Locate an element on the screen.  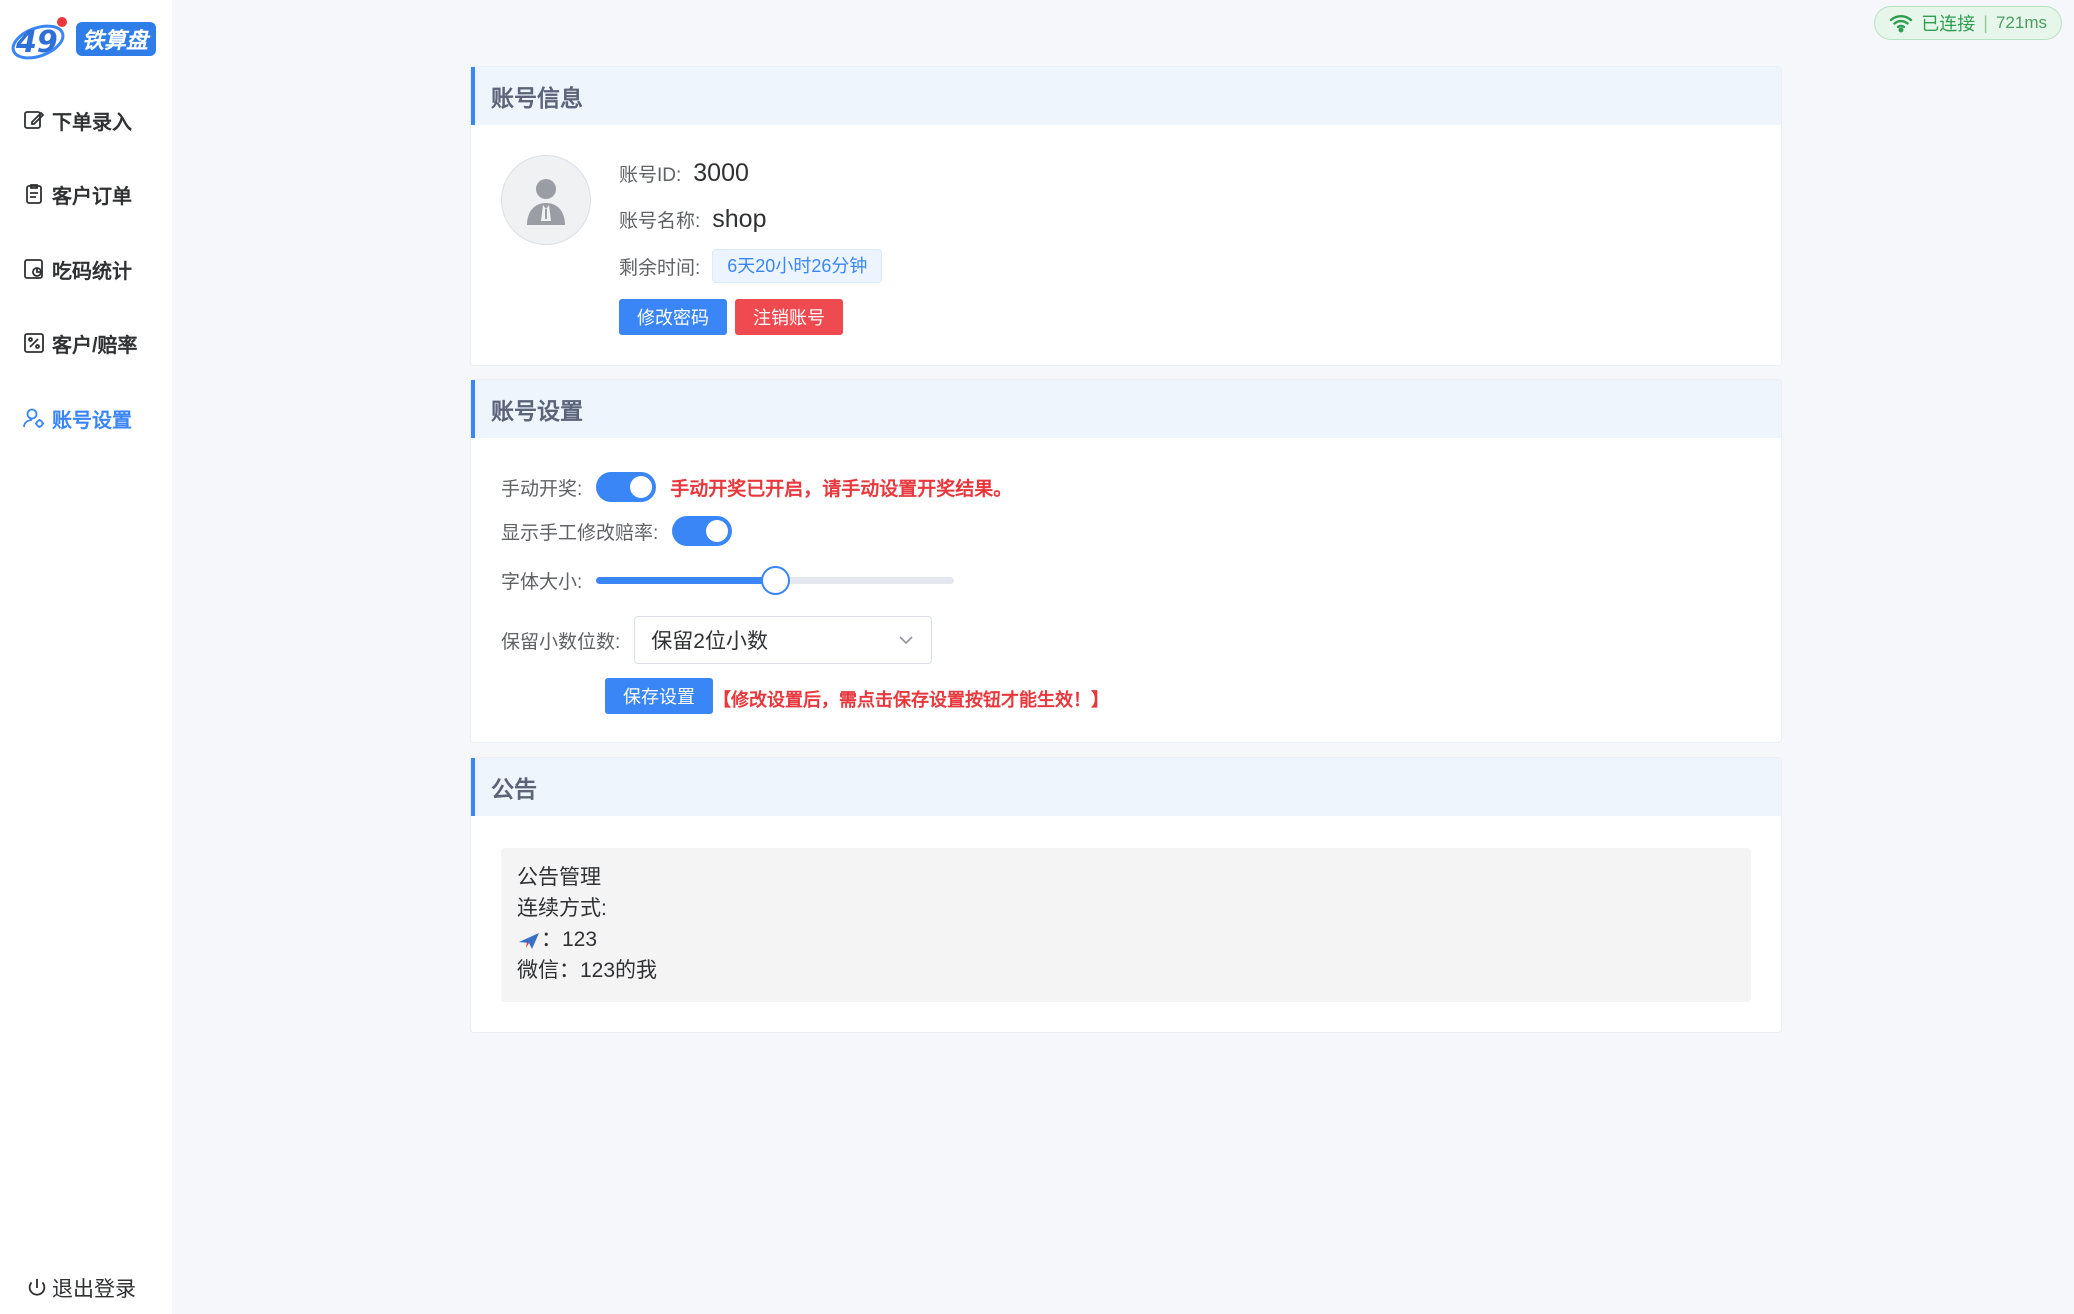
decimals-row: 保留小数位数: 保留2位小数 is located at coordinates (717, 640).